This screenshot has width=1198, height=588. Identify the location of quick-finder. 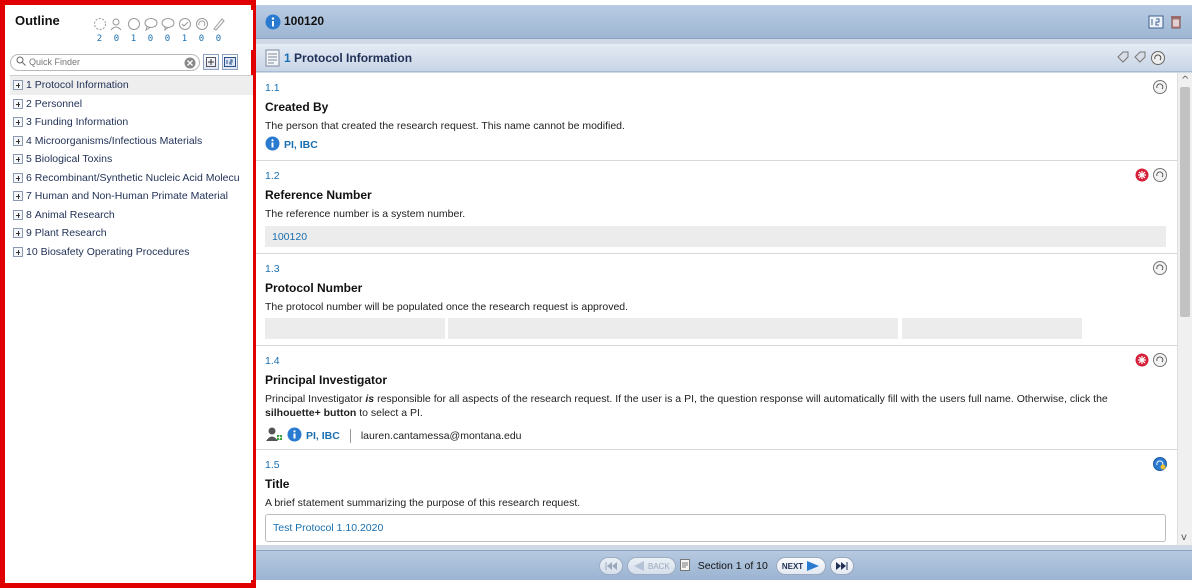
(105, 62).